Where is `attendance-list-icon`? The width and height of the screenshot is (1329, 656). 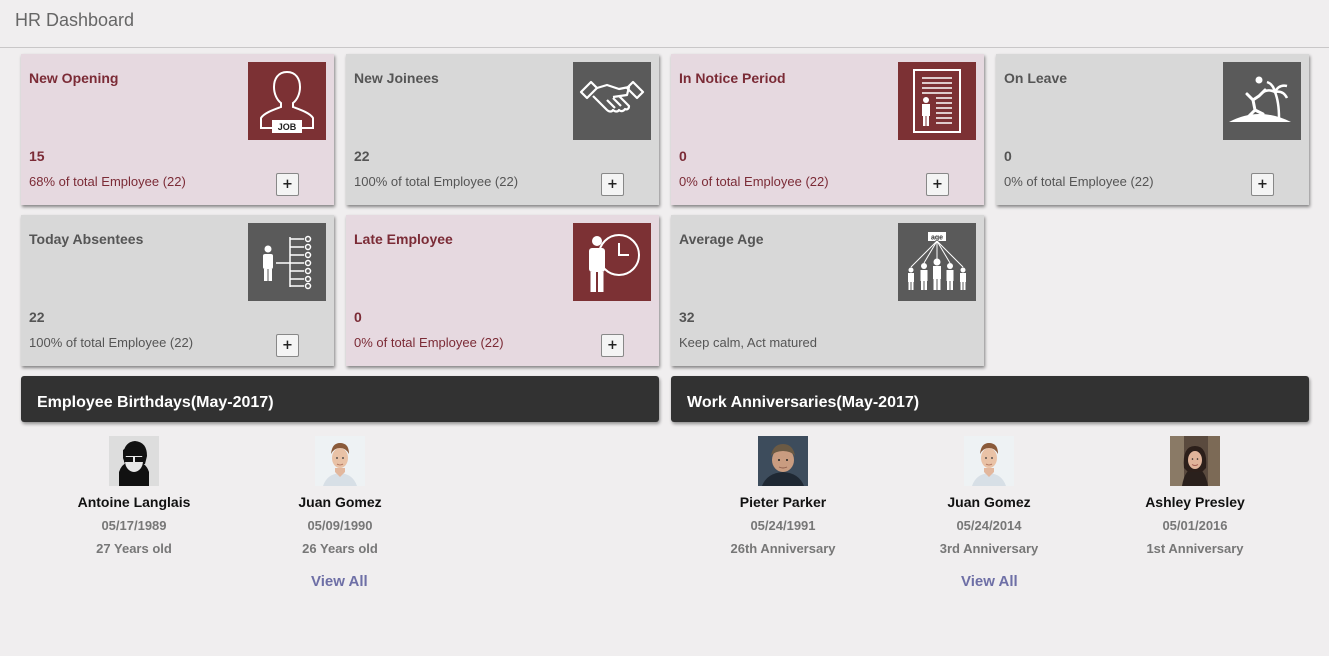
attendance-list-icon is located at coordinates (287, 262).